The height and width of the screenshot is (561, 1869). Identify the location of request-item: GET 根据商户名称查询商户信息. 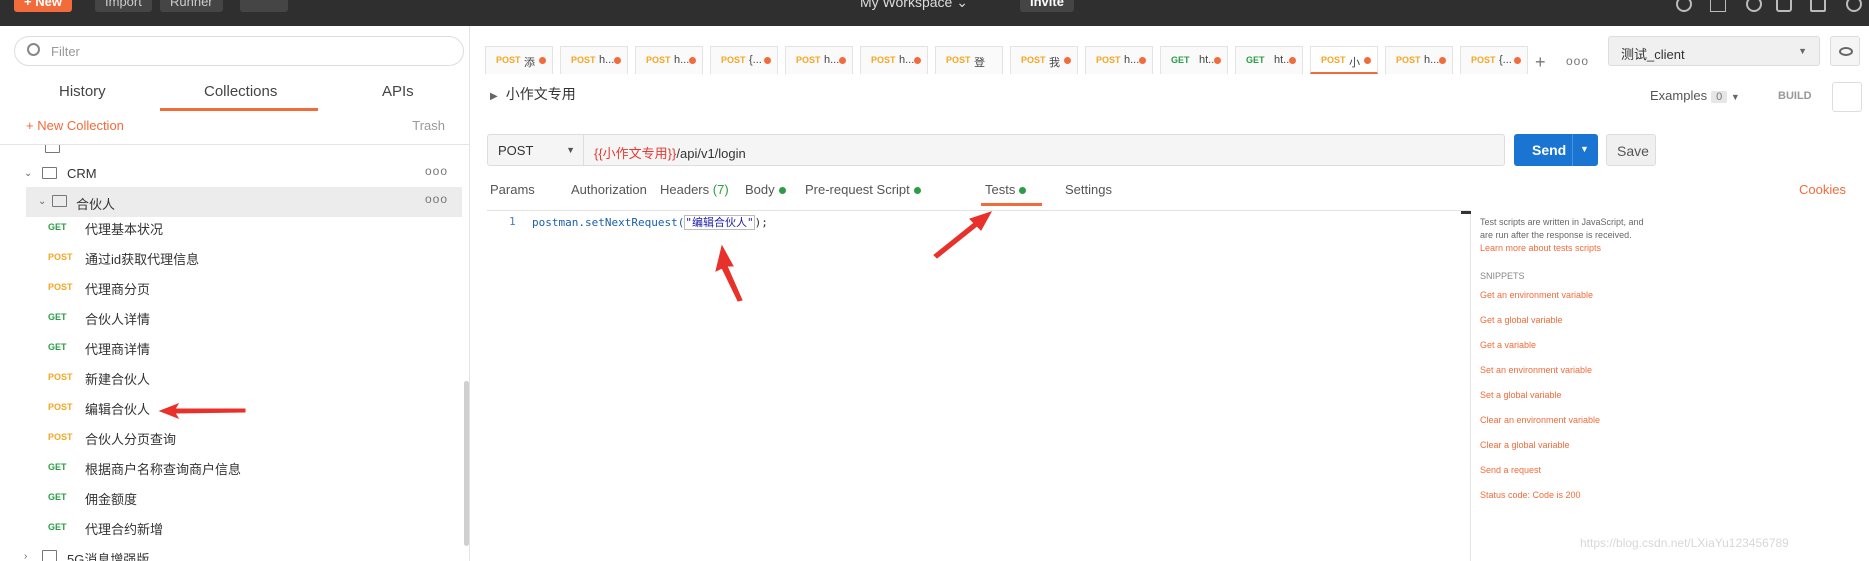
(231, 467).